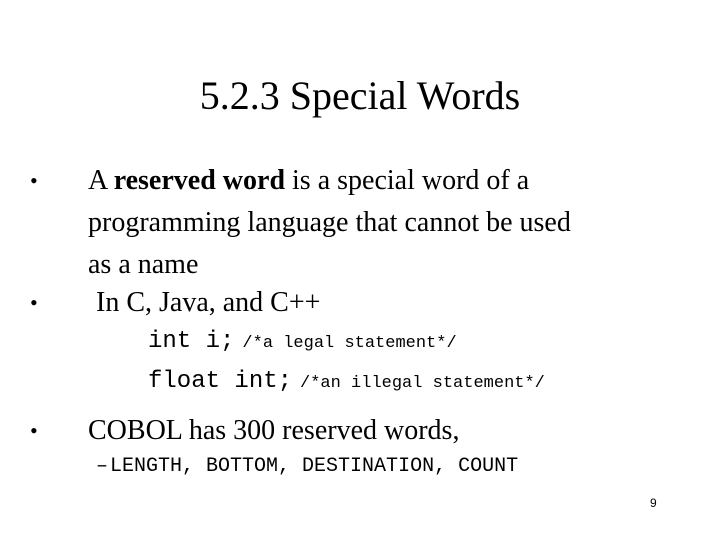 This screenshot has width=720, height=540. Describe the element at coordinates (360, 95) in the screenshot. I see `slide-title: 5.2.3 Special Words` at that location.